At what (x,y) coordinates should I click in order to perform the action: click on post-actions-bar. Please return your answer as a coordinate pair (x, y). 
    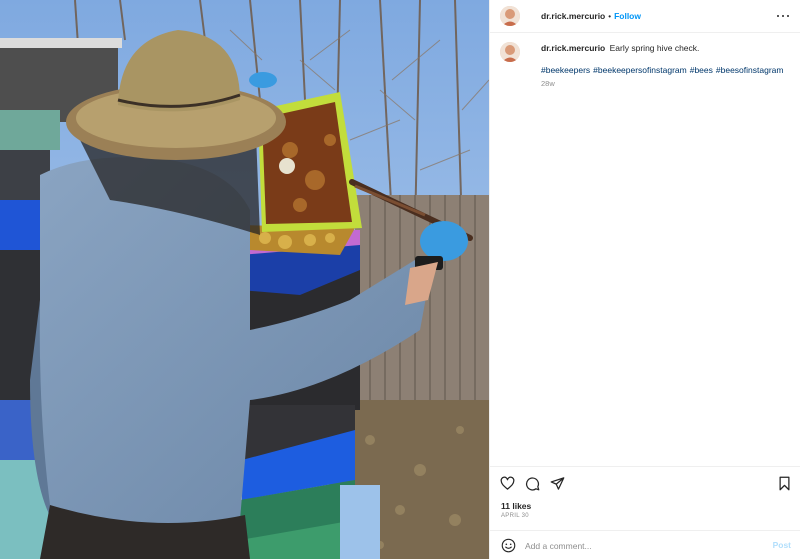
    Looking at the image, I should click on (645, 482).